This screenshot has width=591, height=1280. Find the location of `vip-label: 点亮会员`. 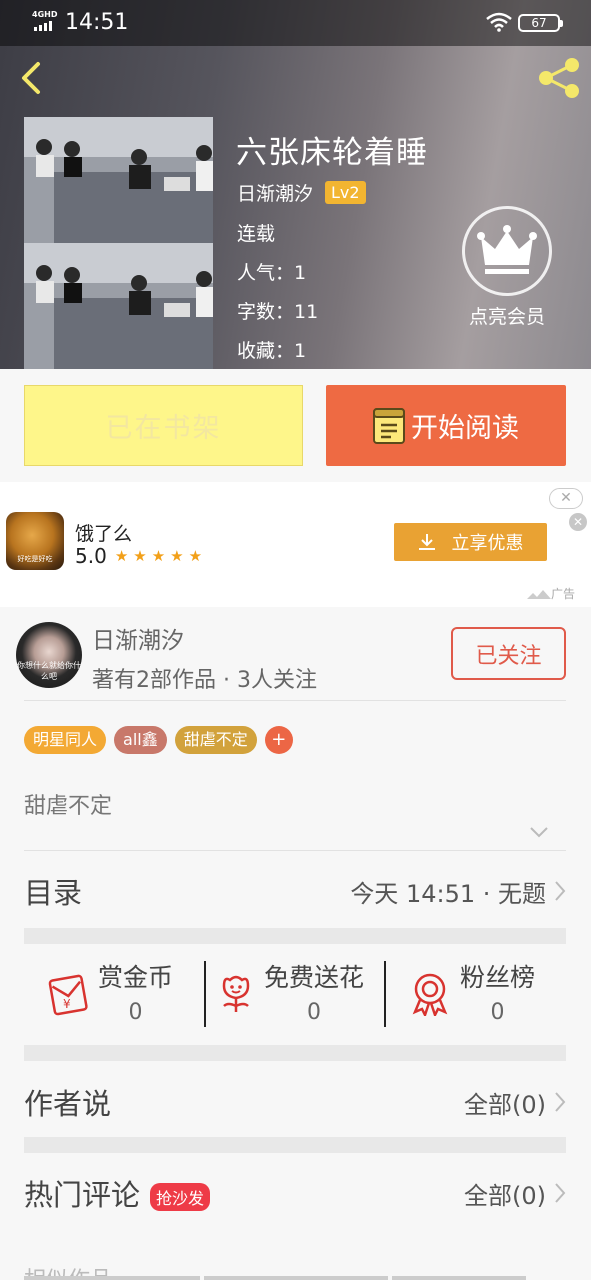

vip-label: 点亮会员 is located at coordinates (506, 317).